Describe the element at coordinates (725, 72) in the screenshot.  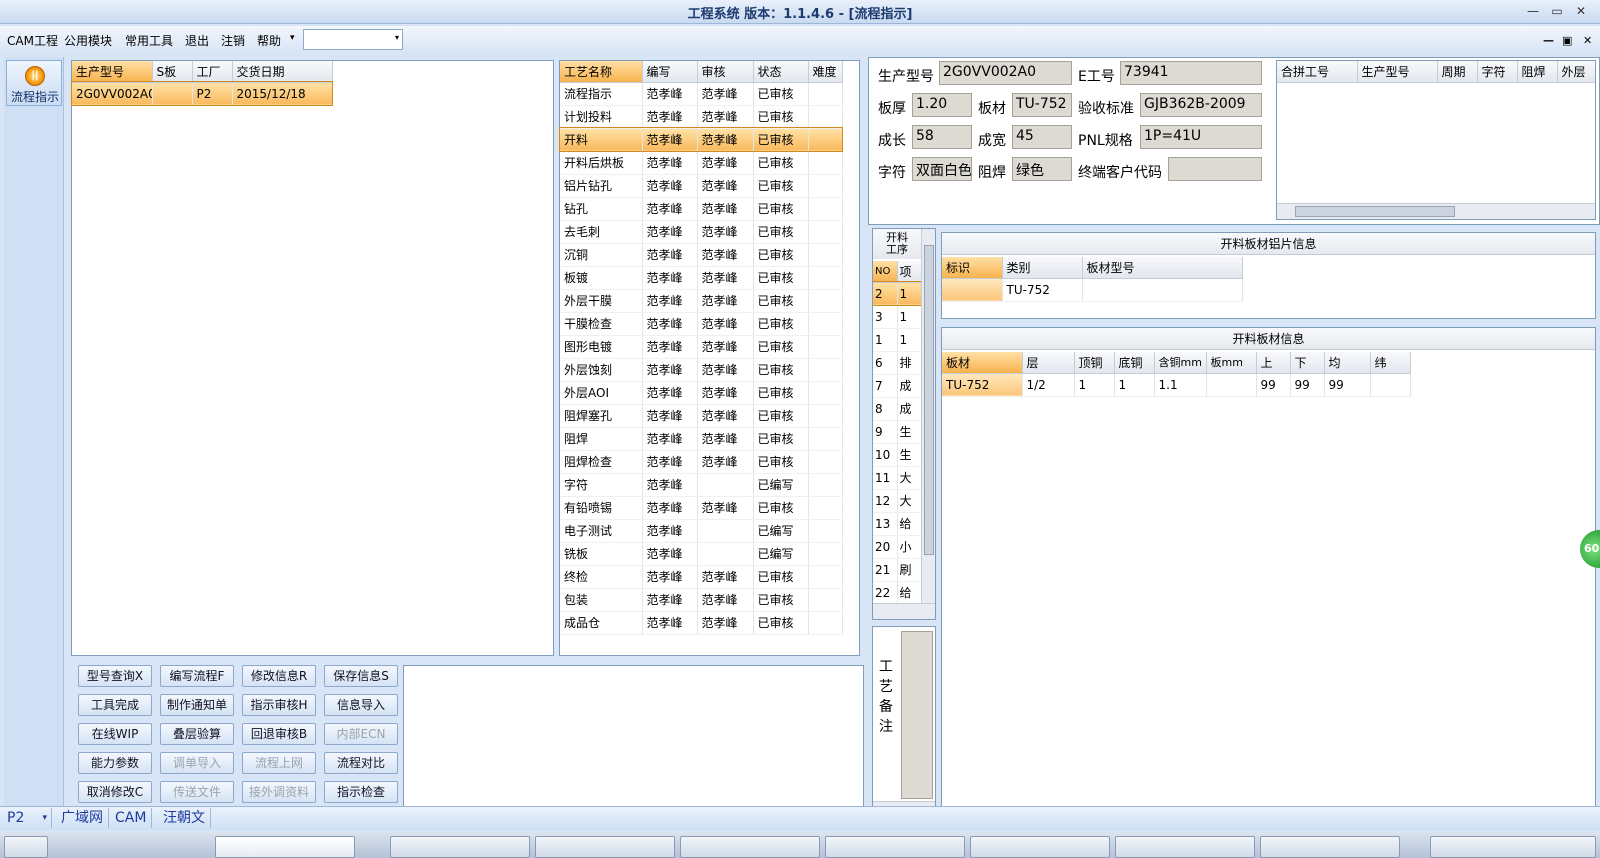
I see `process-col-reviewer: 审核` at that location.